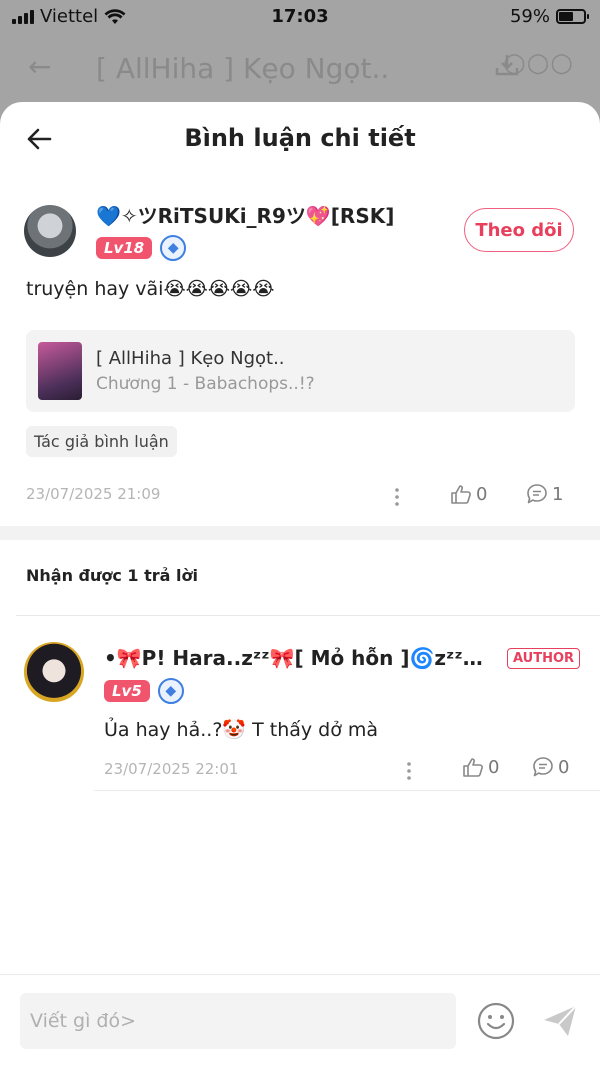 The image size is (600, 1068). What do you see at coordinates (40, 66) in the screenshot?
I see `background-back-icon: ←` at bounding box center [40, 66].